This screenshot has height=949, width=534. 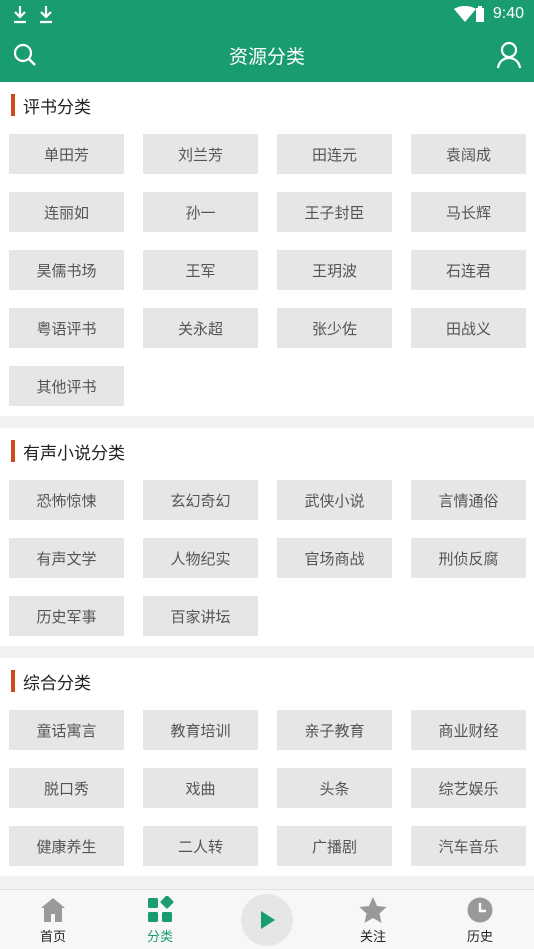 I want to click on nav-category: 分类, so click(x=160, y=920).